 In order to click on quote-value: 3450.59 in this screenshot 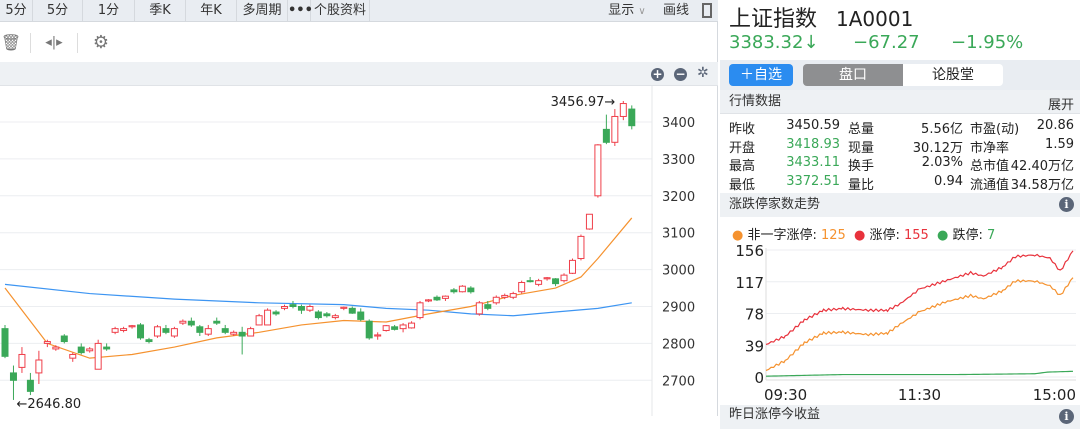, I will do `click(813, 125)`.